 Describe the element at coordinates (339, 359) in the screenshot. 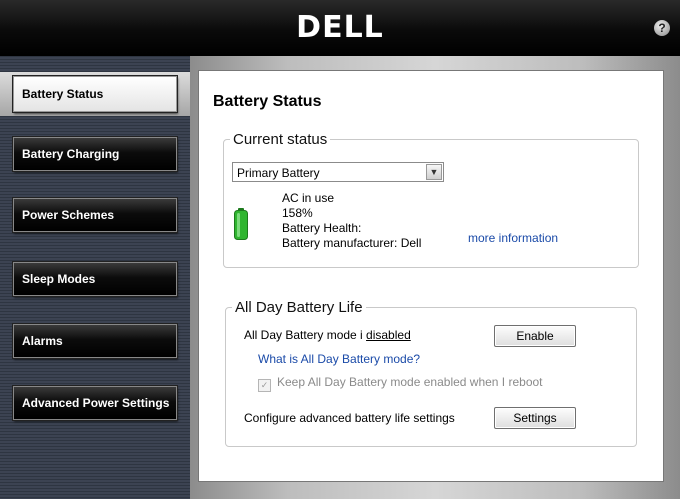

I see `what-is-all-day-battery-link: What is All Day Battery mode?` at that location.